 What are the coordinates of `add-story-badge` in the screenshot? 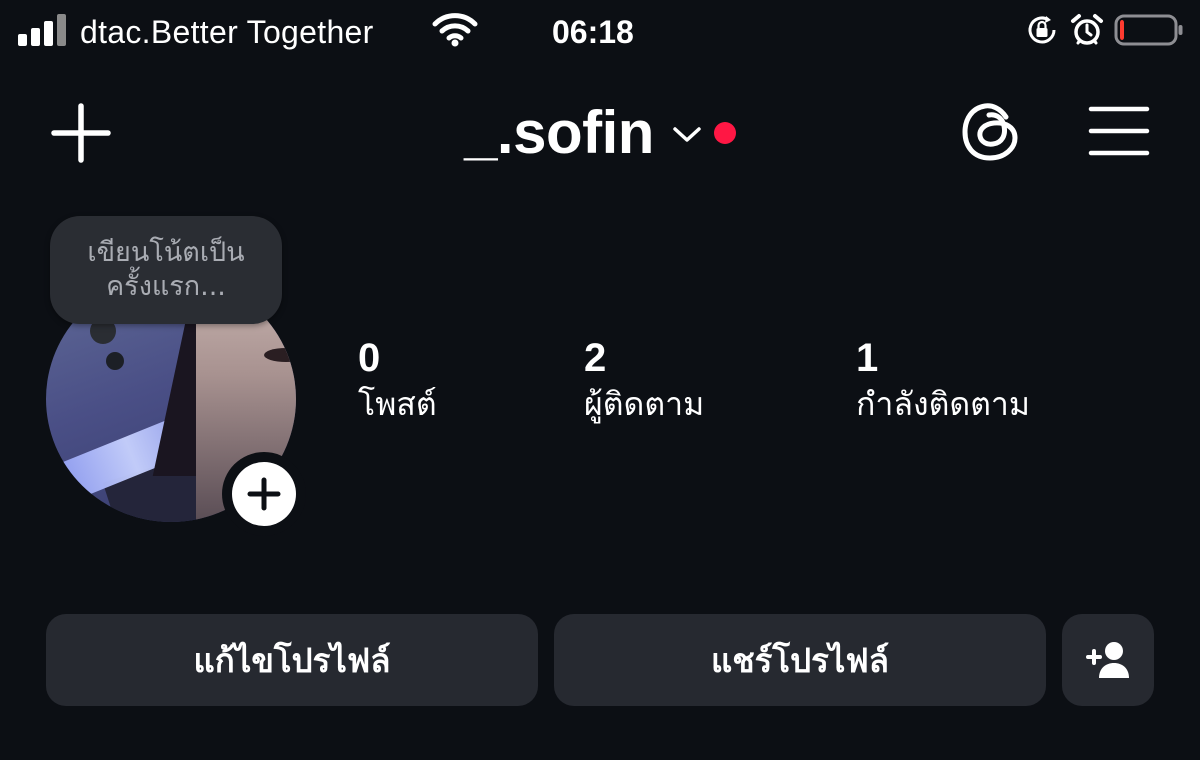 It's located at (264, 494).